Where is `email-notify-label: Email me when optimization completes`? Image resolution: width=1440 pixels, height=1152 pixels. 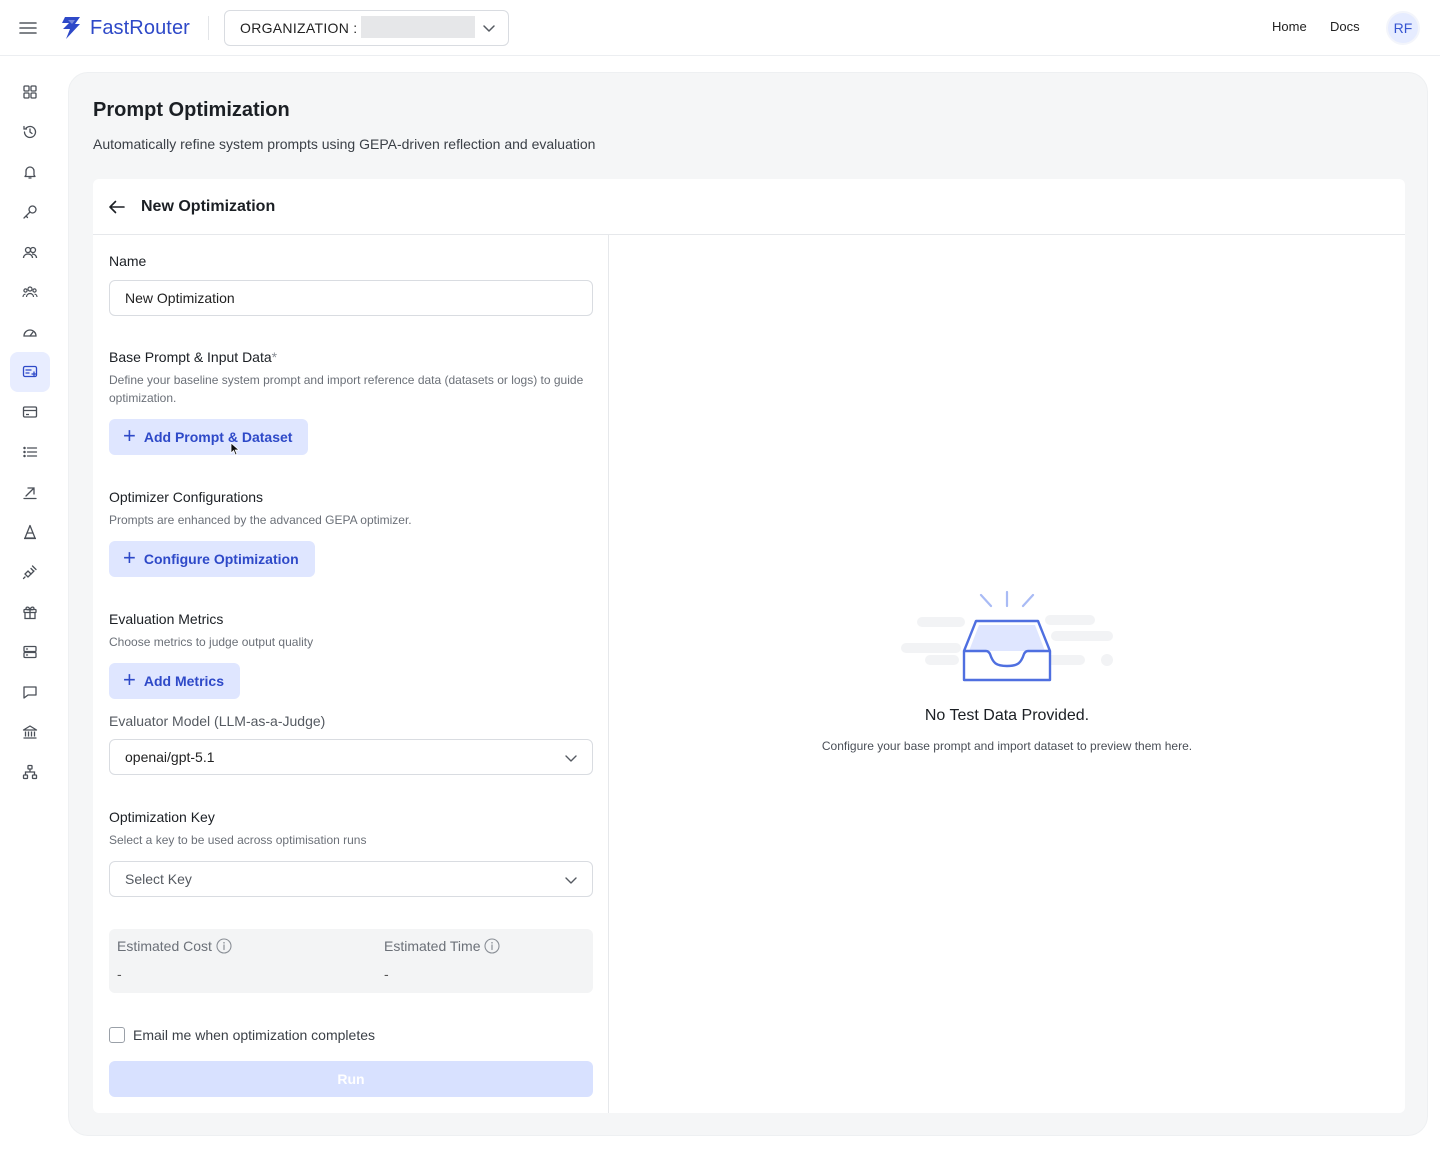 email-notify-label: Email me when optimization completes is located at coordinates (254, 1035).